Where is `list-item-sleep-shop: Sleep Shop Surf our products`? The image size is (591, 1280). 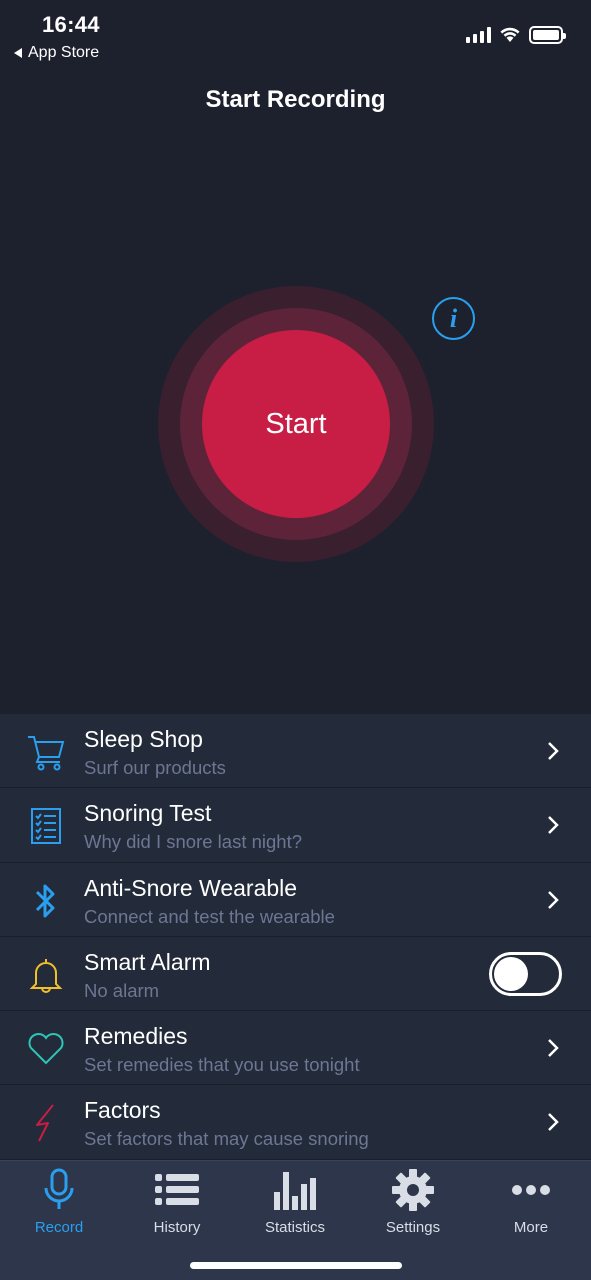 list-item-sleep-shop: Sleep Shop Surf our products is located at coordinates (295, 751).